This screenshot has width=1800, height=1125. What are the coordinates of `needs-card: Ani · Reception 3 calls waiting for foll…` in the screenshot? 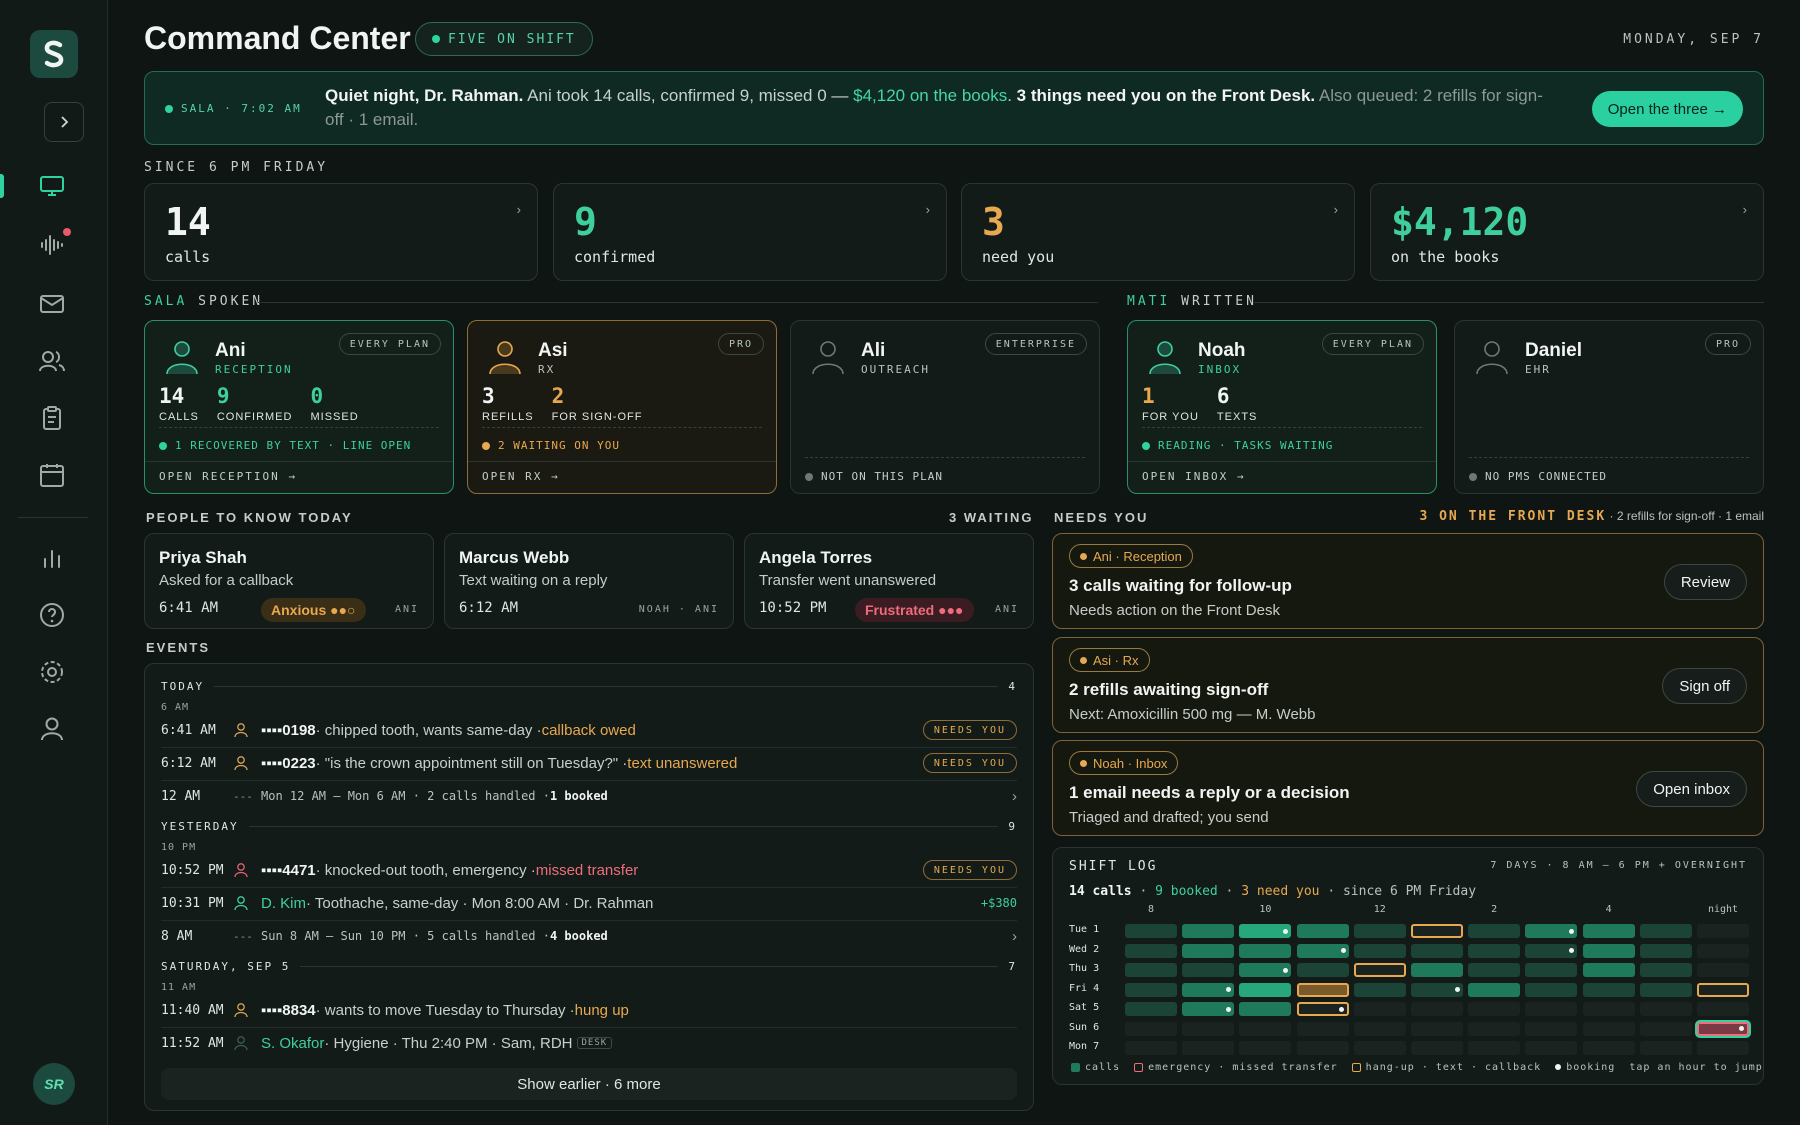 It's located at (1408, 581).